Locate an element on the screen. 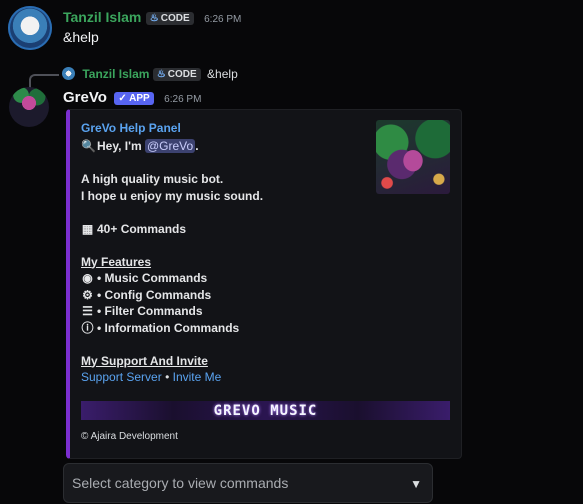 This screenshot has height=504, width=583. bot-mention: @GreVo is located at coordinates (170, 146).